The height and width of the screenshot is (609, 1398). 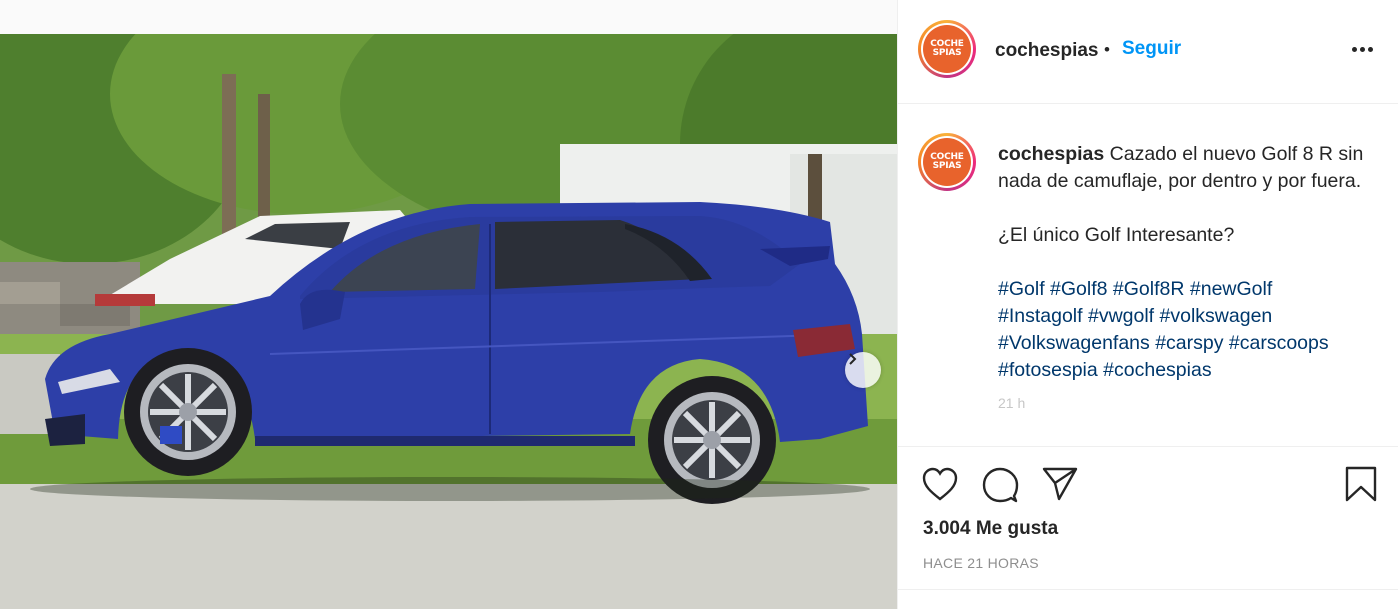 I want to click on author-username: cochespias, so click(x=1047, y=51).